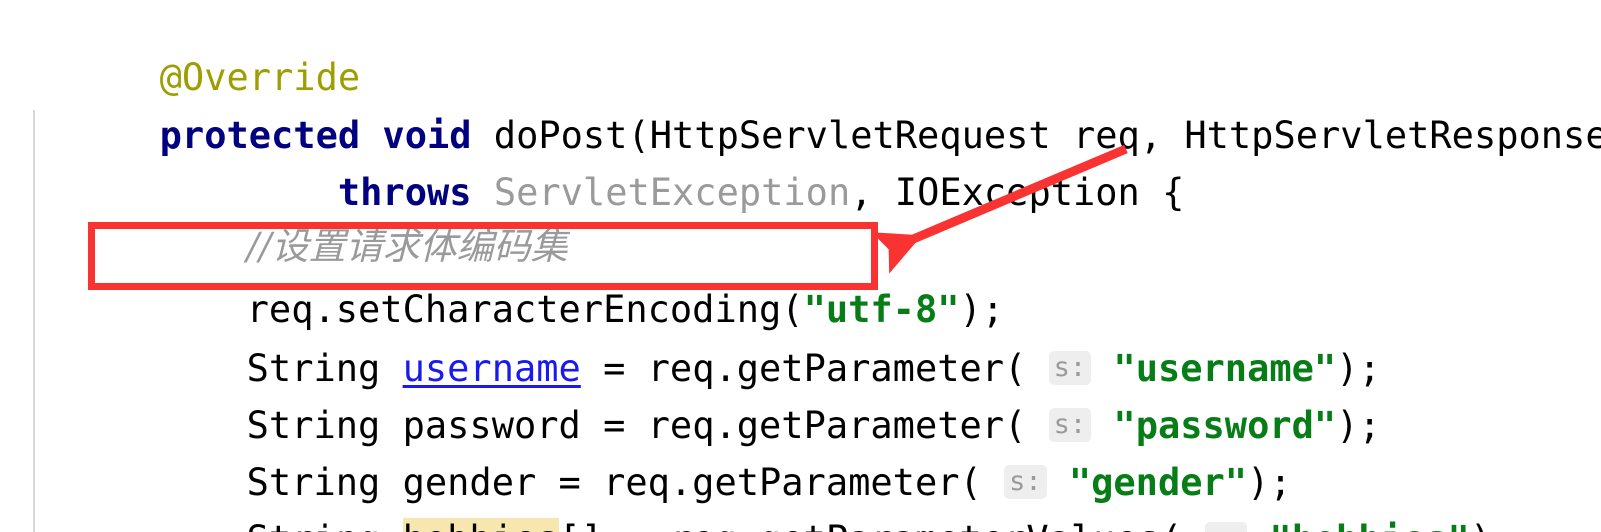  What do you see at coordinates (1358, 425) in the screenshot?
I see `statement-end-6: );` at bounding box center [1358, 425].